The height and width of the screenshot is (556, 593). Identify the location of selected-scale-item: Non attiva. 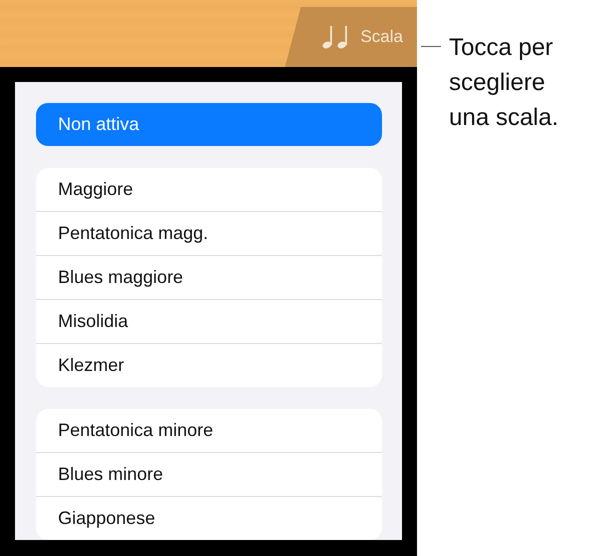
(209, 124).